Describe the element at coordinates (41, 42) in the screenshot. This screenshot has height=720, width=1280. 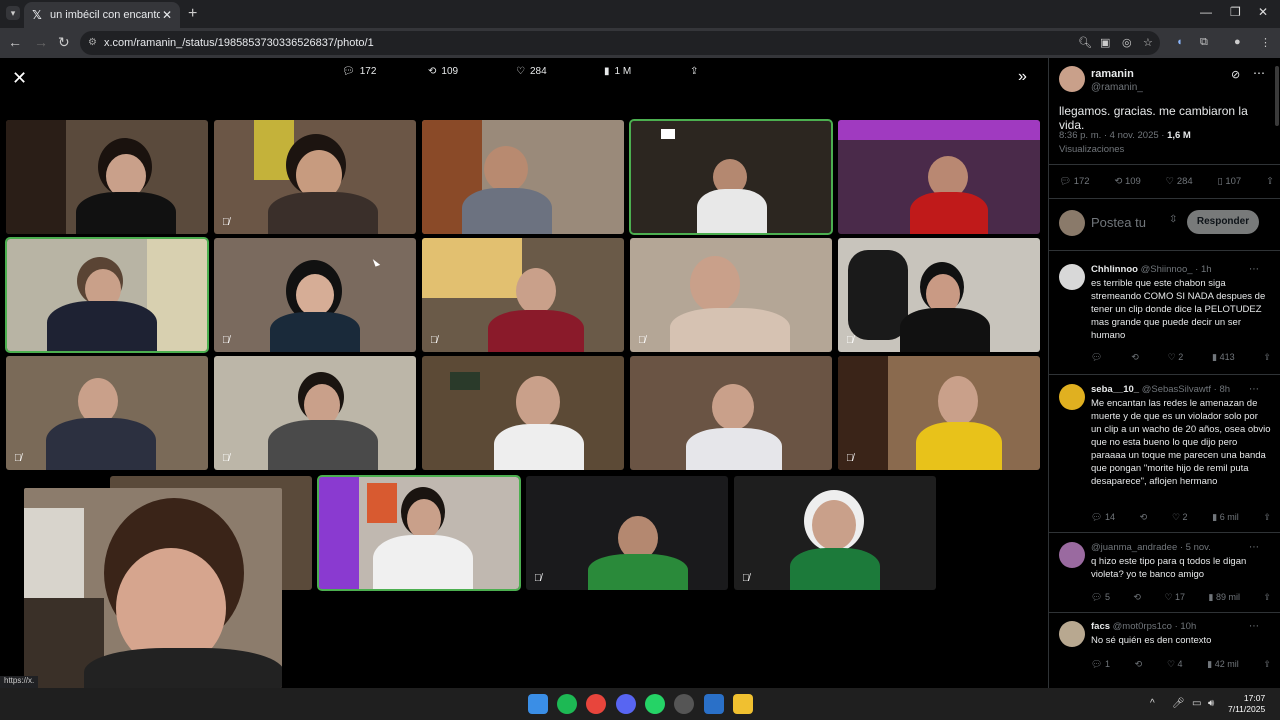
I see `forward-icon: →` at that location.